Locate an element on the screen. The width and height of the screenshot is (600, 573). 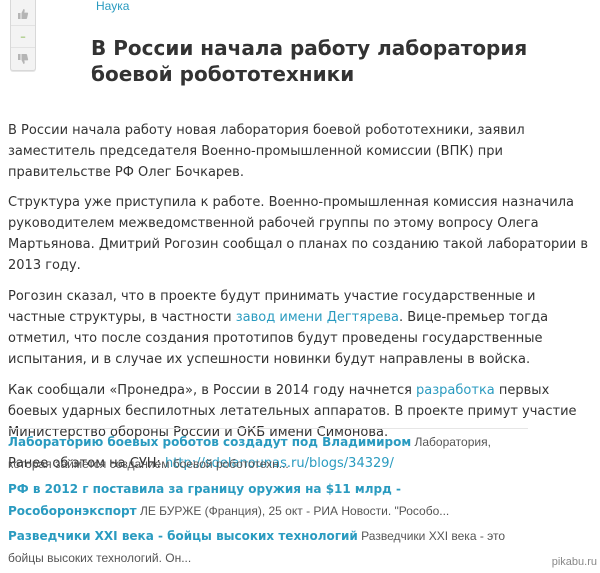
degtyarev-plant-link: завод имени Дегтярева is located at coordinates (317, 317).